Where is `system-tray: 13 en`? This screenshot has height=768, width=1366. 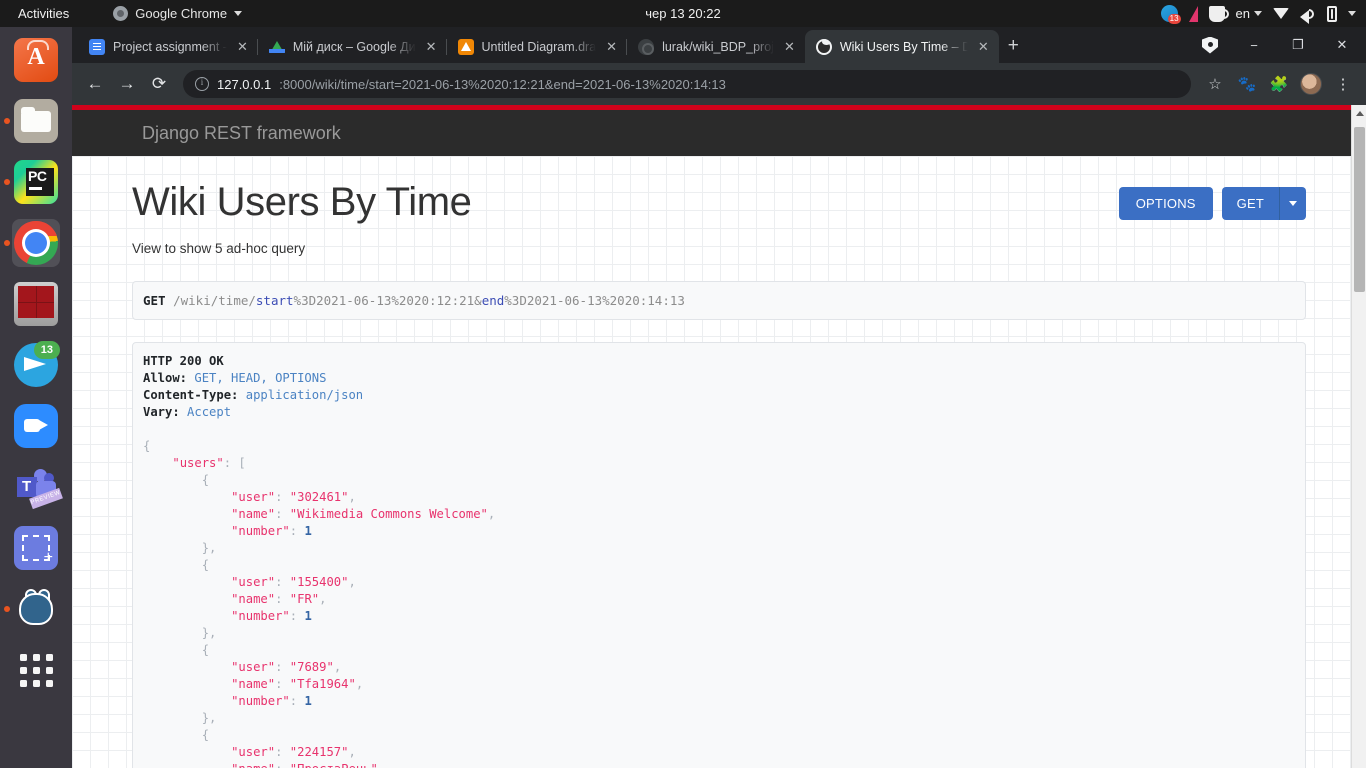 system-tray: 13 en is located at coordinates (1258, 13).